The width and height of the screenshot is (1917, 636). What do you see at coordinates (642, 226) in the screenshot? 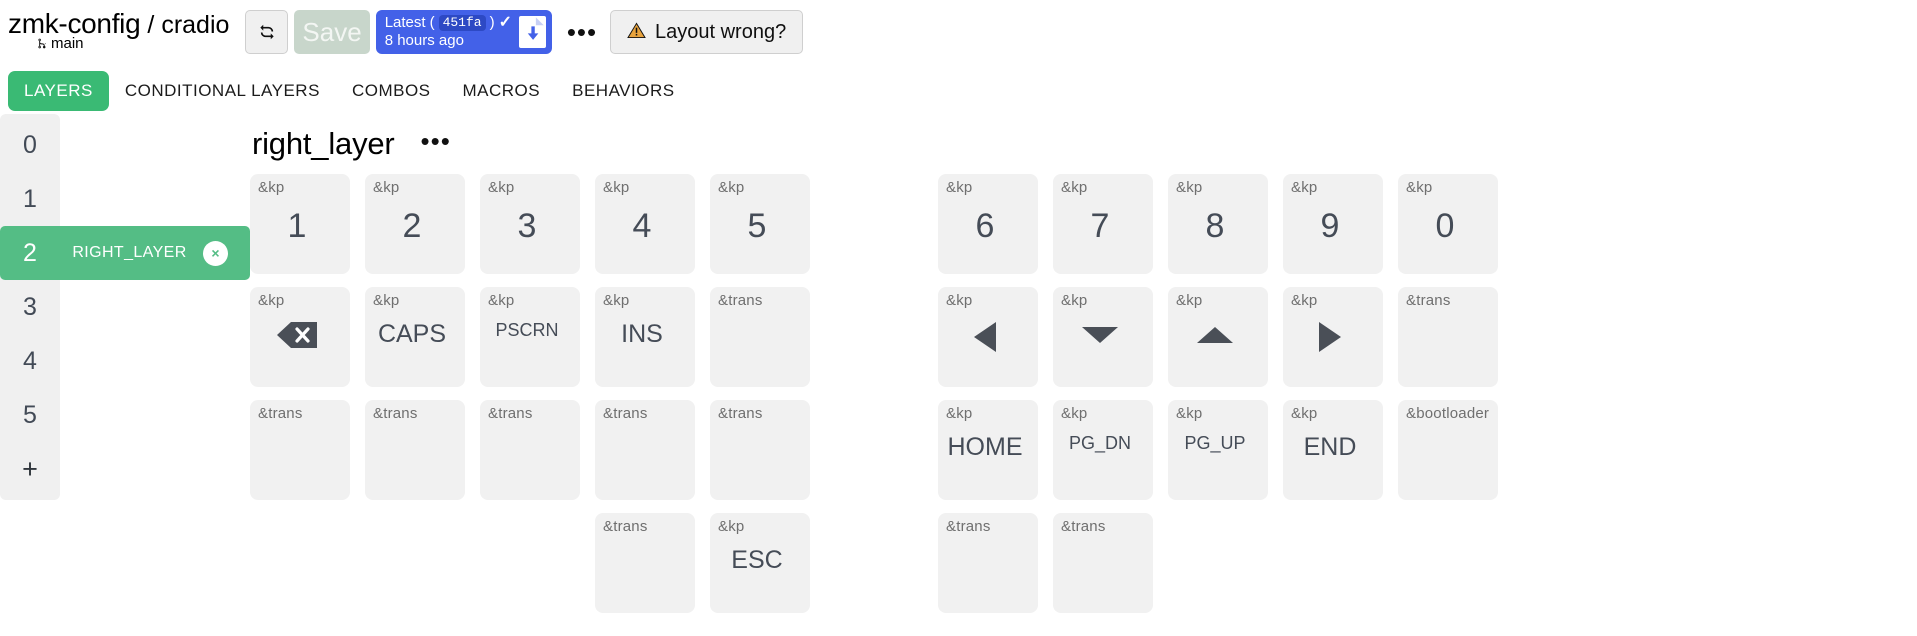
I see `key-code: 4` at bounding box center [642, 226].